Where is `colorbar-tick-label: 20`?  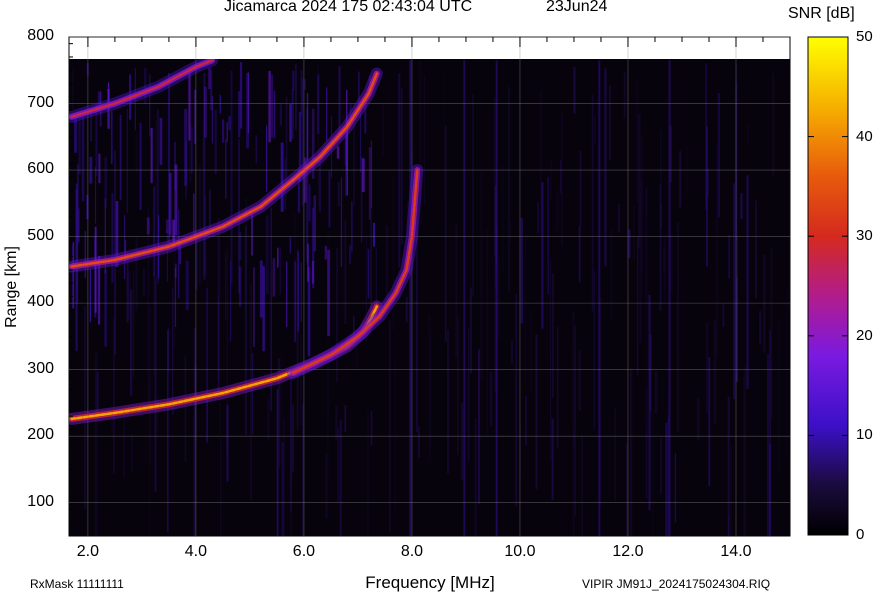
colorbar-tick-label: 20 is located at coordinates (864, 335).